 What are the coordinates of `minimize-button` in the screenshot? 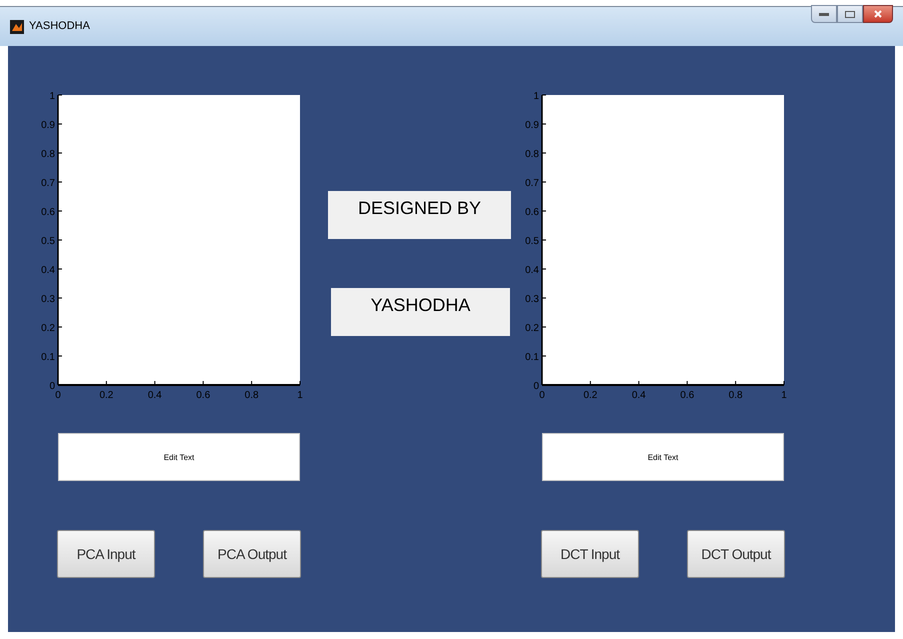 It's located at (824, 14).